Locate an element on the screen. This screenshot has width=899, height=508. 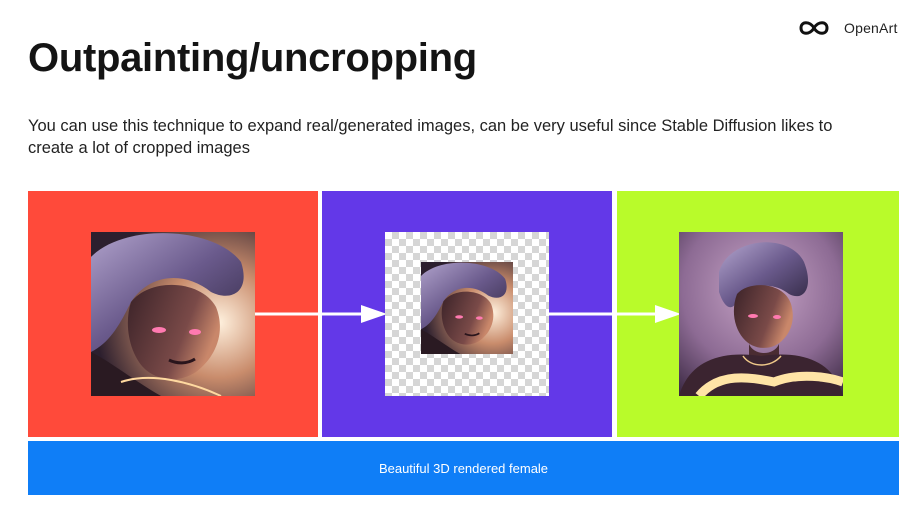
brand: OpenArt is located at coordinates (848, 28).